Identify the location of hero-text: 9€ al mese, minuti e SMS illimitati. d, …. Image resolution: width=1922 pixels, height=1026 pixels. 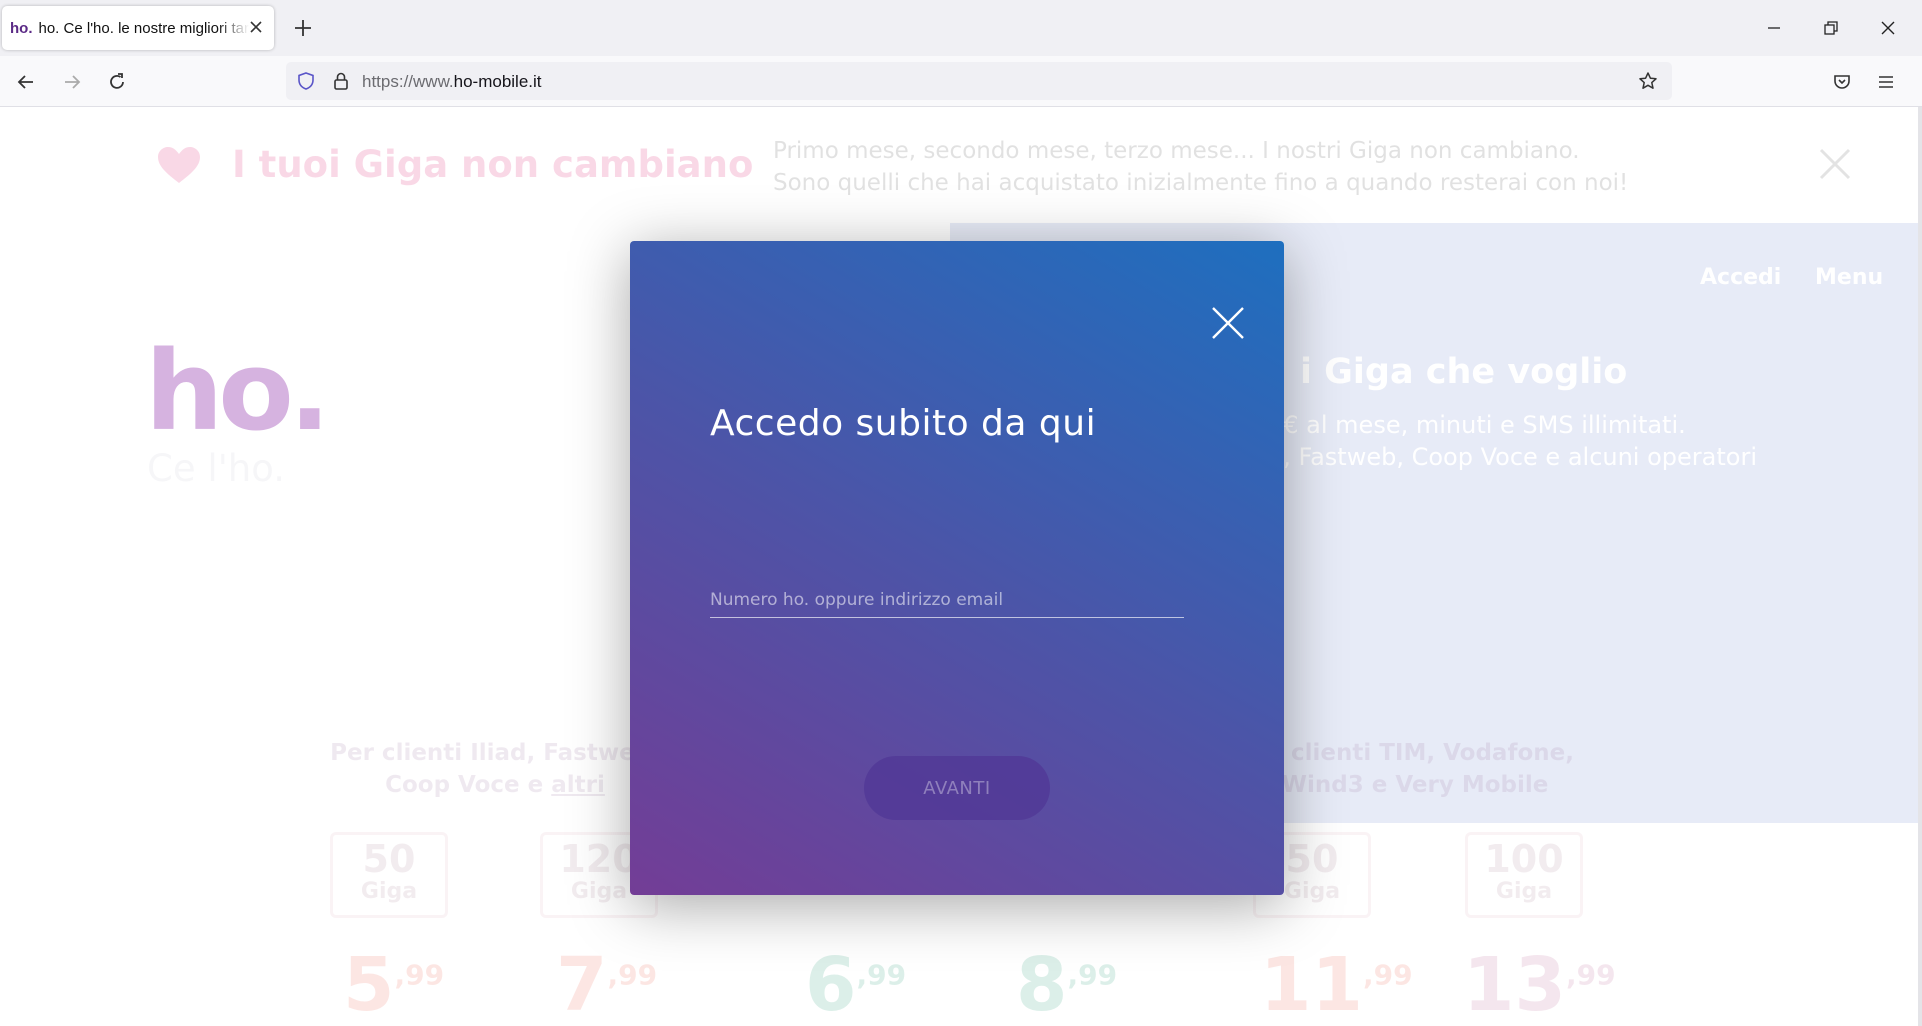
(1512, 441).